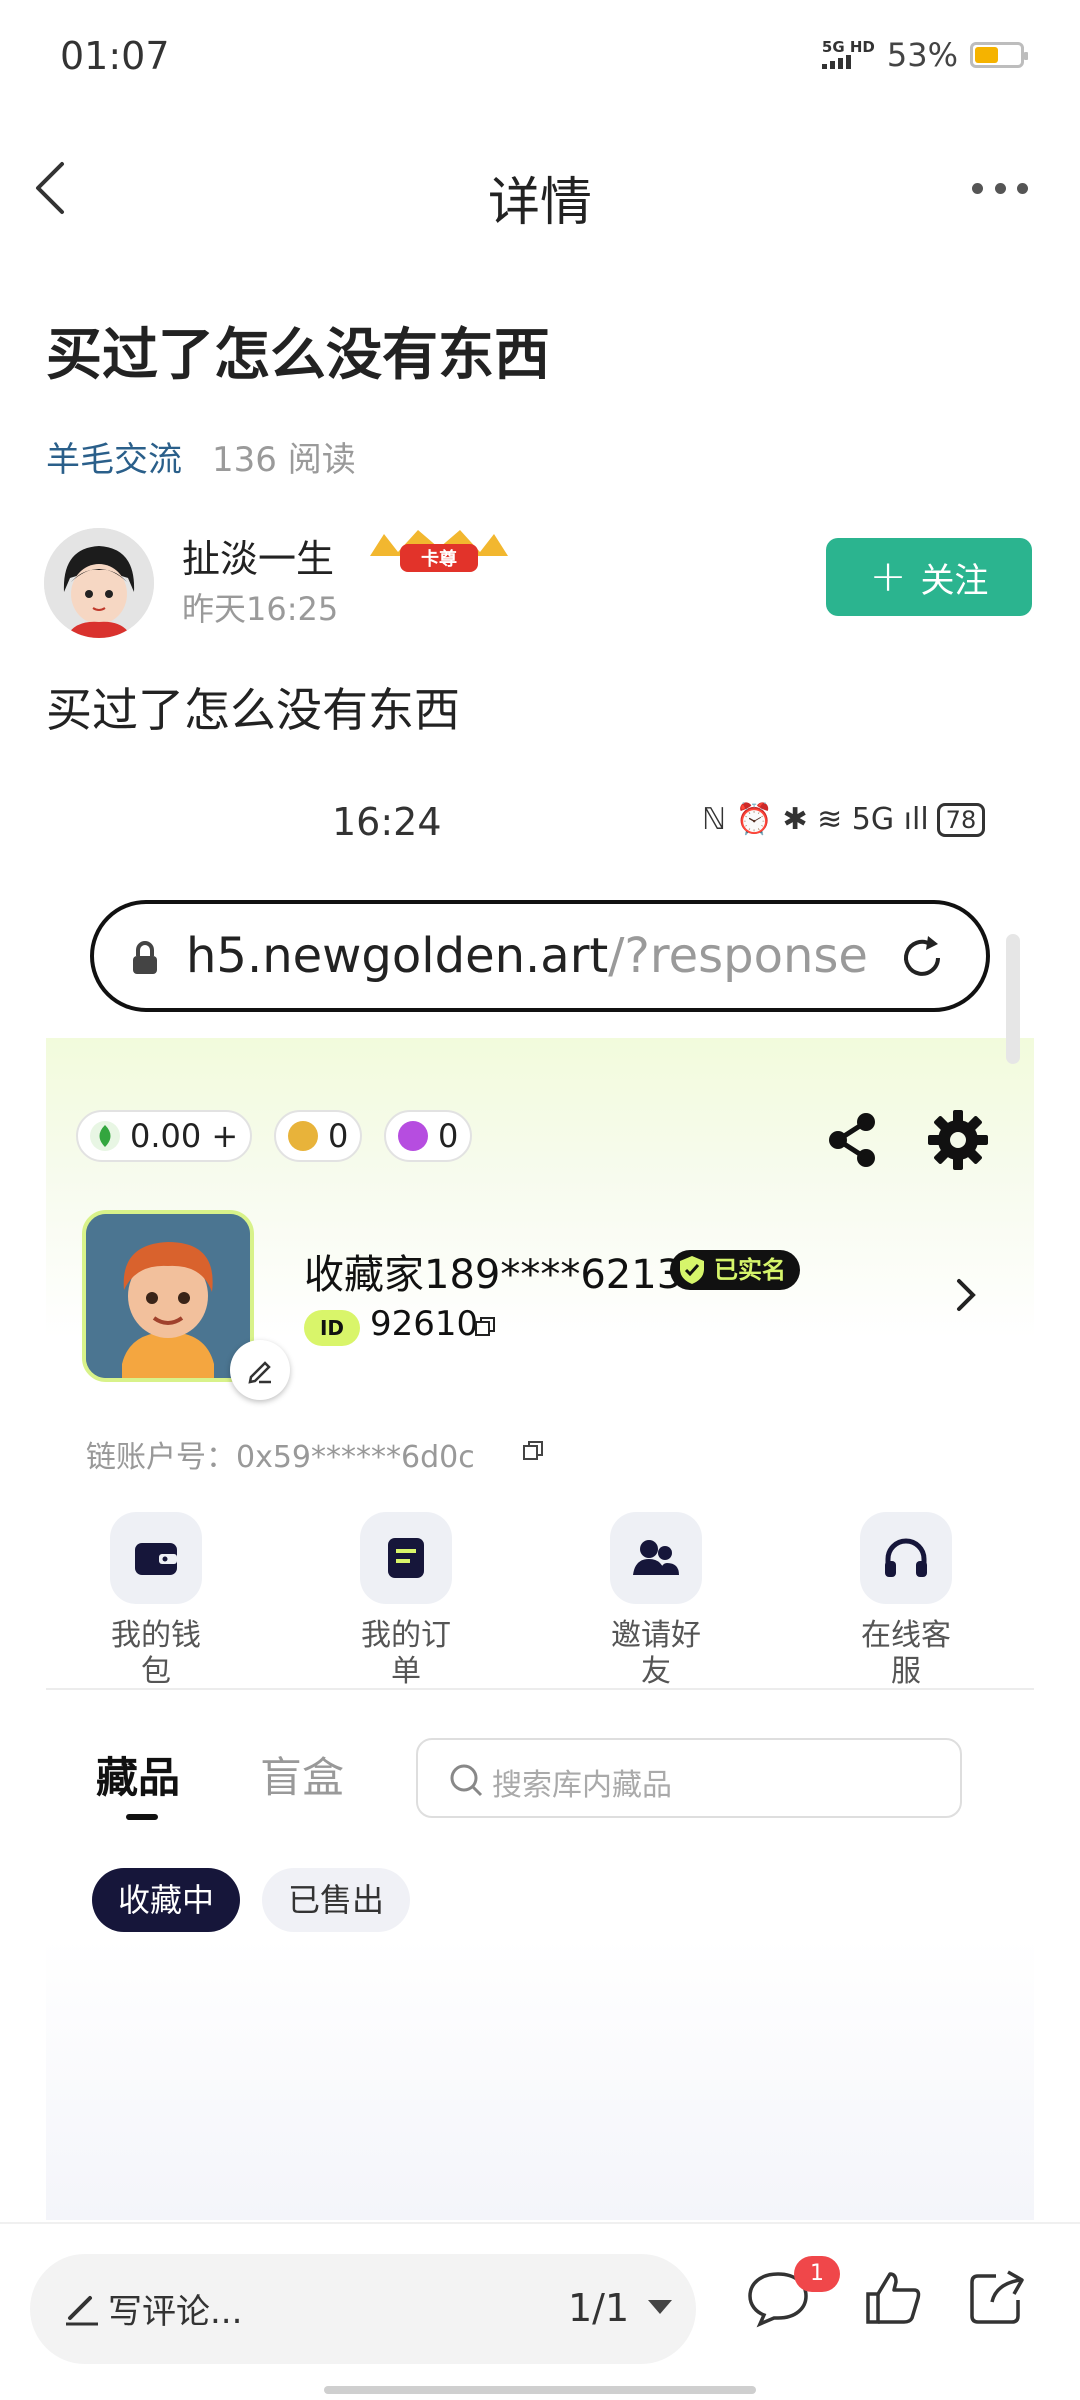  What do you see at coordinates (735, 1270) in the screenshot?
I see `verified-badge: 已实名` at bounding box center [735, 1270].